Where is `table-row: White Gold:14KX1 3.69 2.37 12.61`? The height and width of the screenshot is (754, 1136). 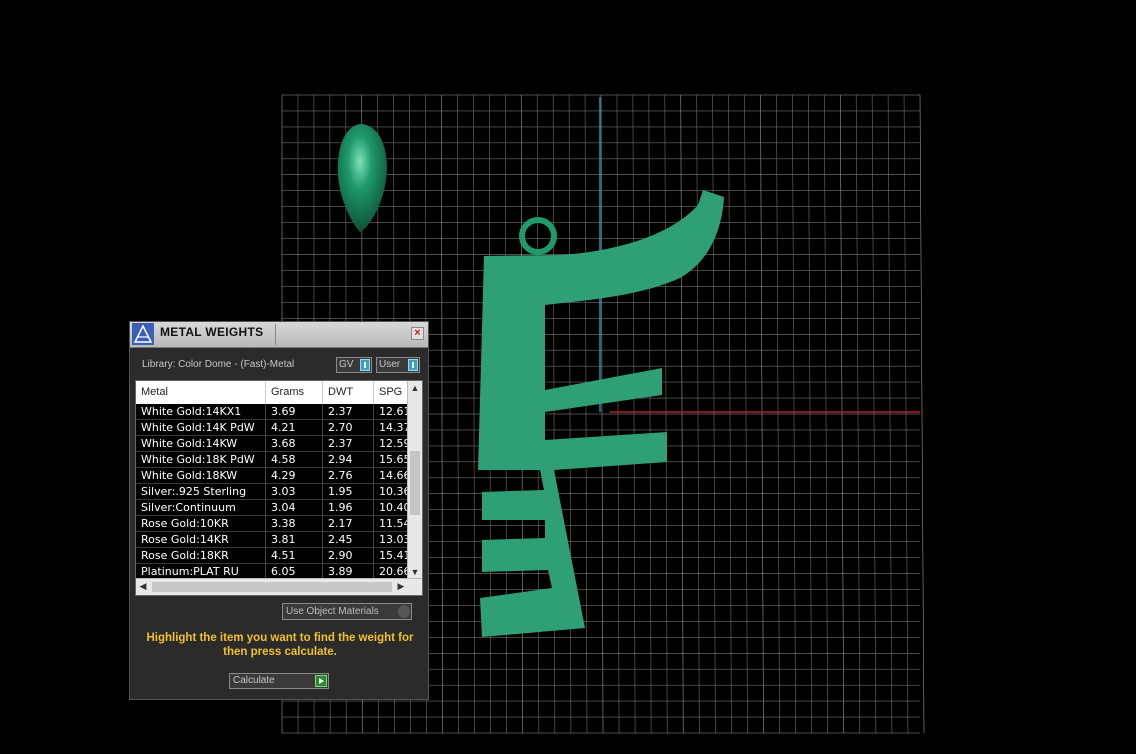
table-row: White Gold:14KX1 3.69 2.37 12.61 is located at coordinates (275, 412).